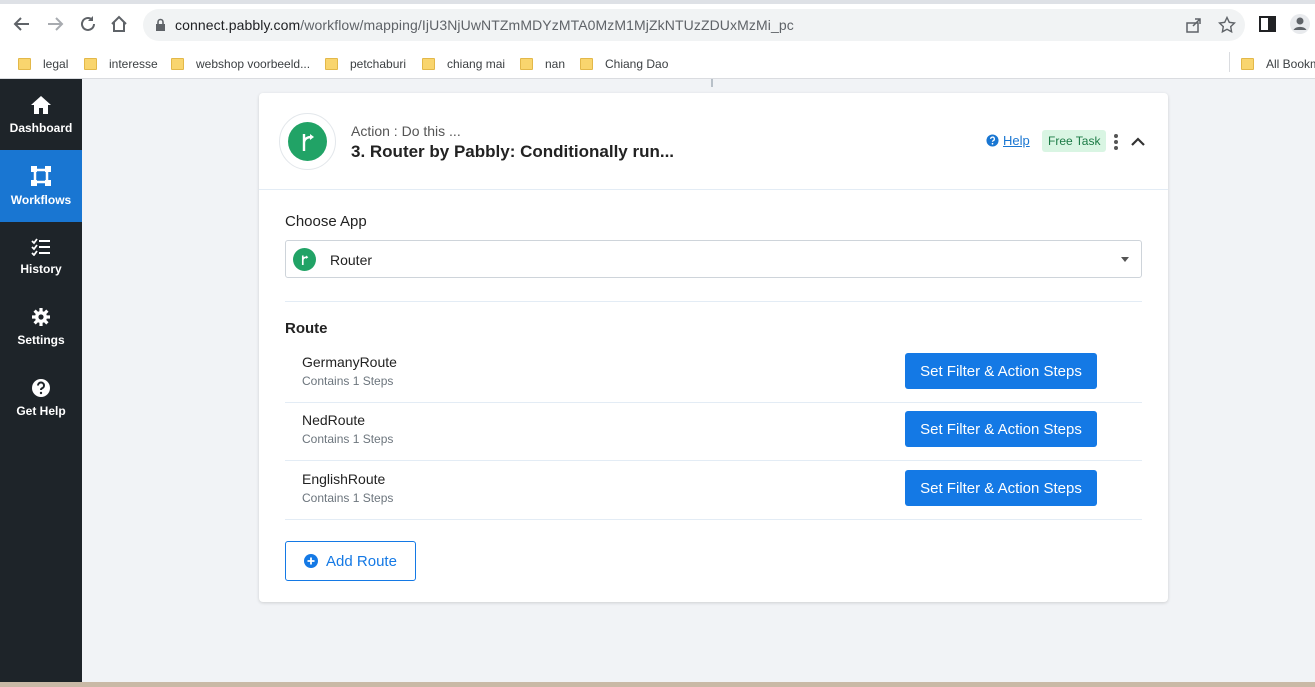  What do you see at coordinates (40, 247) in the screenshot?
I see `history-icon` at bounding box center [40, 247].